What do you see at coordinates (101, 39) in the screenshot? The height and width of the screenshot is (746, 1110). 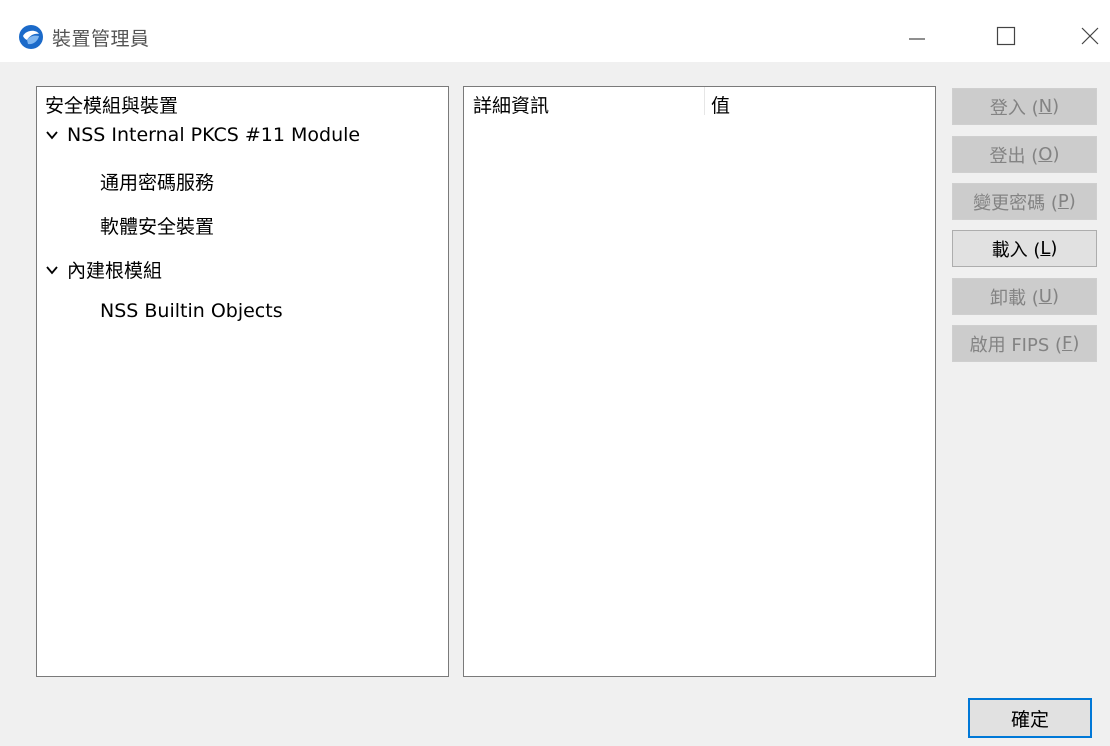 I see `window-title: 裝置管理員` at bounding box center [101, 39].